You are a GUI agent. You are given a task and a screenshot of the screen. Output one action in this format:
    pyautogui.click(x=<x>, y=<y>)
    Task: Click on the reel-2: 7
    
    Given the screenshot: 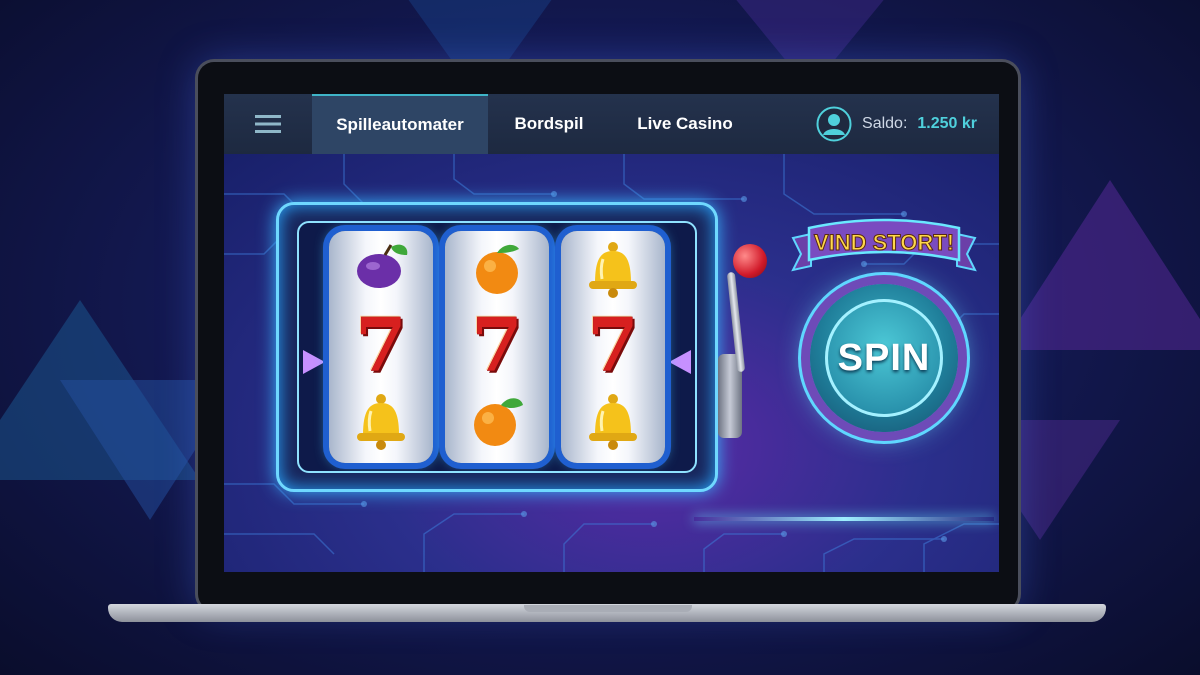 What is the action you would take?
    pyautogui.click(x=497, y=347)
    